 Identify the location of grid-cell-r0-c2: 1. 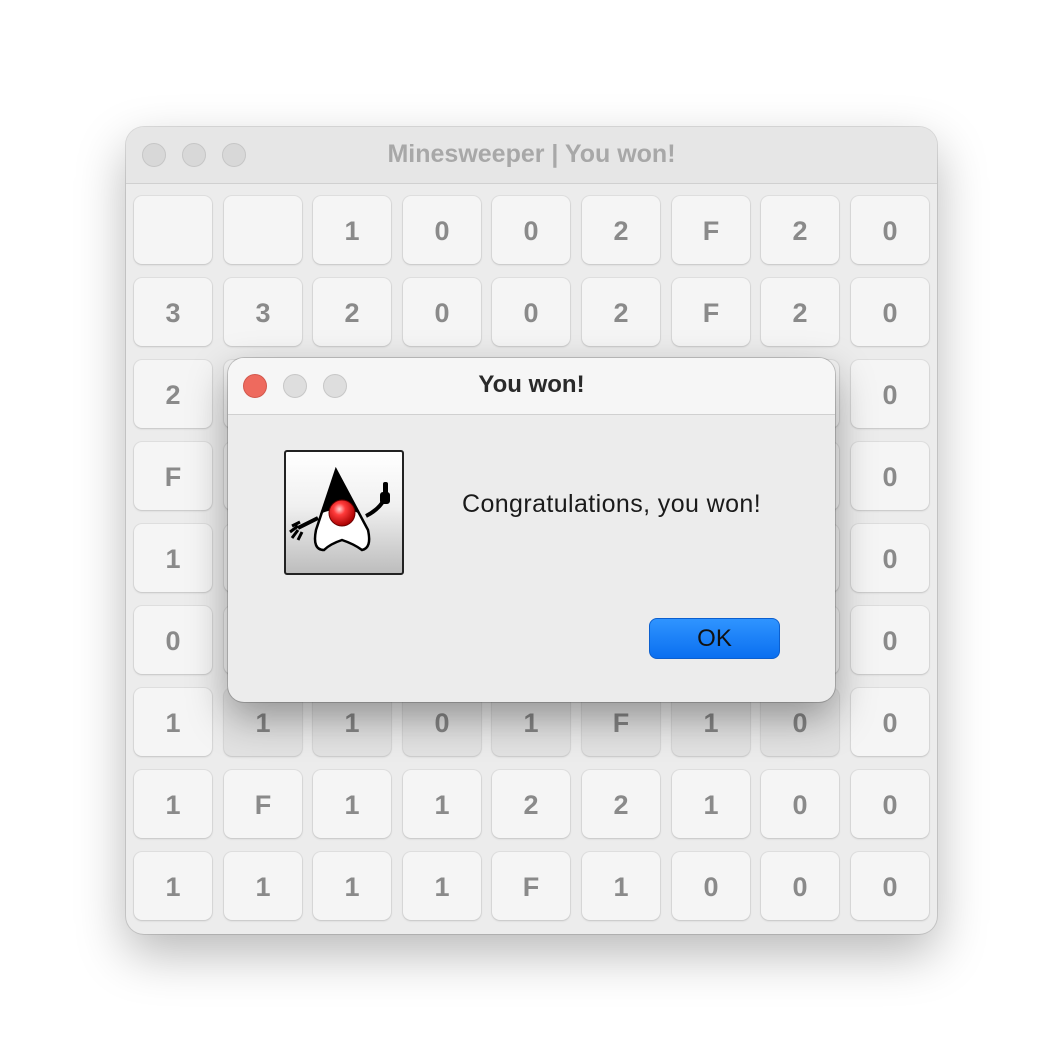
(352, 230).